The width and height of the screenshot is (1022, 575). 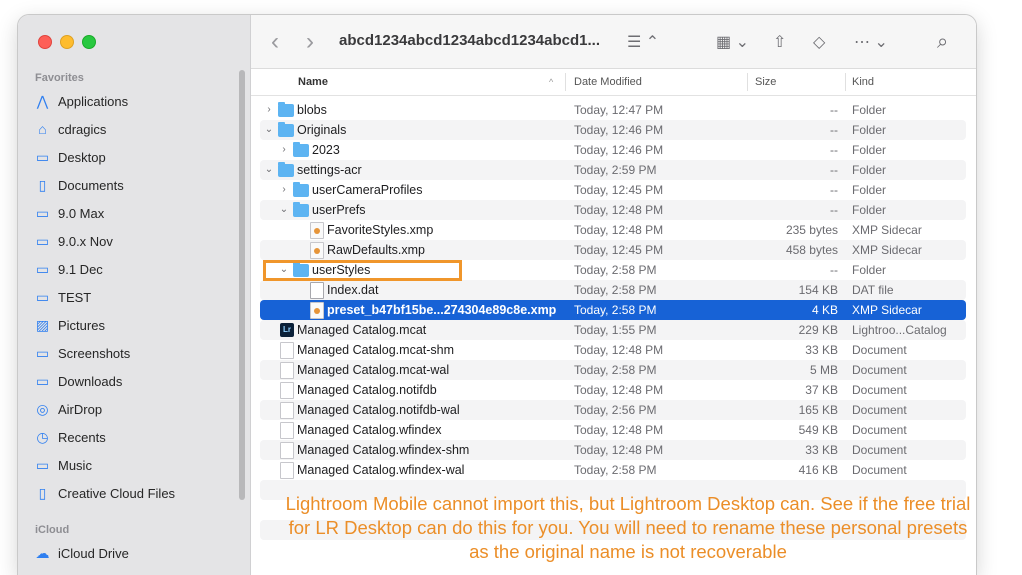 What do you see at coordinates (89, 42) in the screenshot?
I see `zoom-button` at bounding box center [89, 42].